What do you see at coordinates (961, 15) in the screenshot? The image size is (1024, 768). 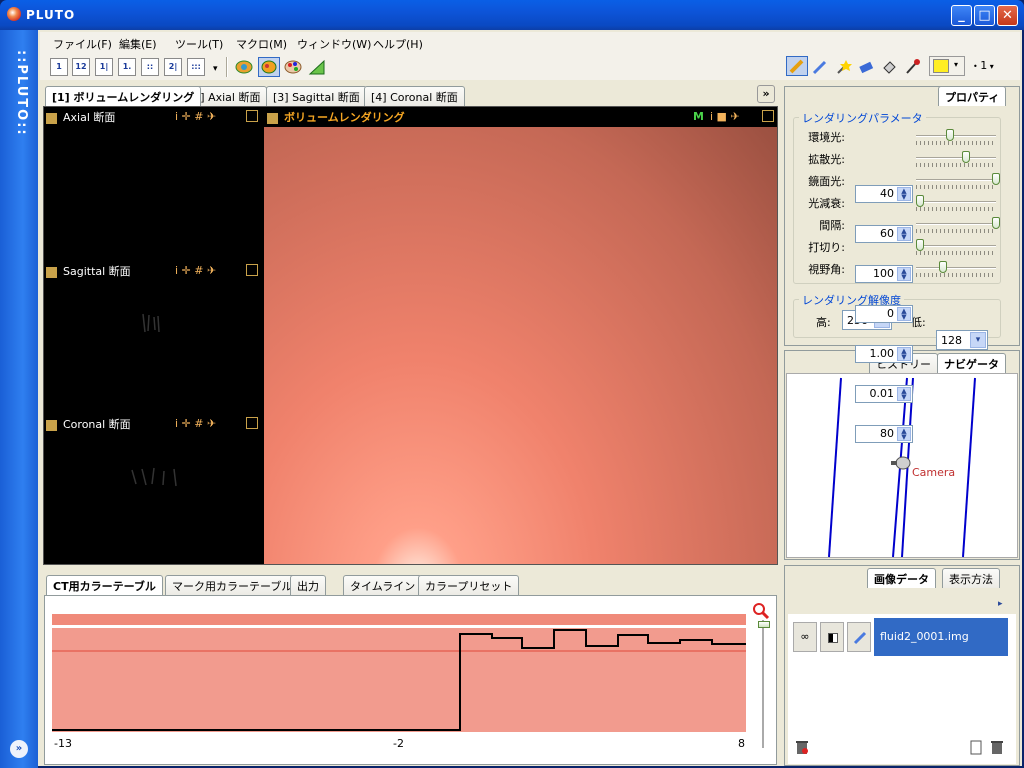 I see `minimize-button: _` at bounding box center [961, 15].